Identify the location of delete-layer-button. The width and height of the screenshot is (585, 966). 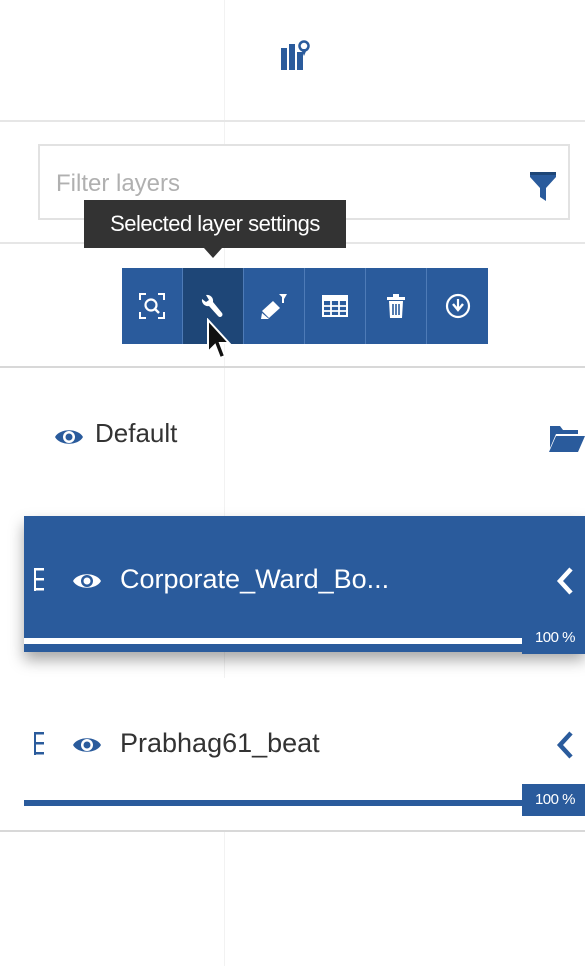
(396, 306).